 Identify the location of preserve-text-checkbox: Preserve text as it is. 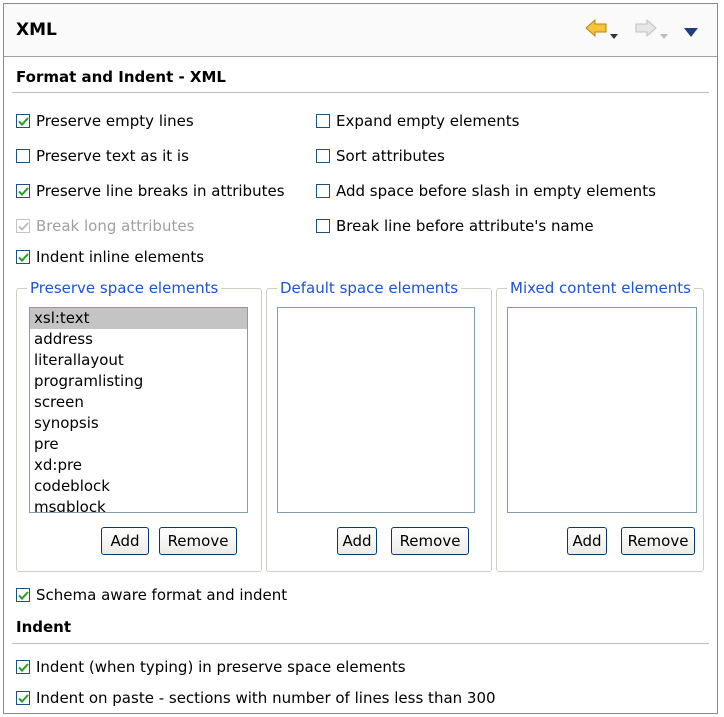
(102, 156).